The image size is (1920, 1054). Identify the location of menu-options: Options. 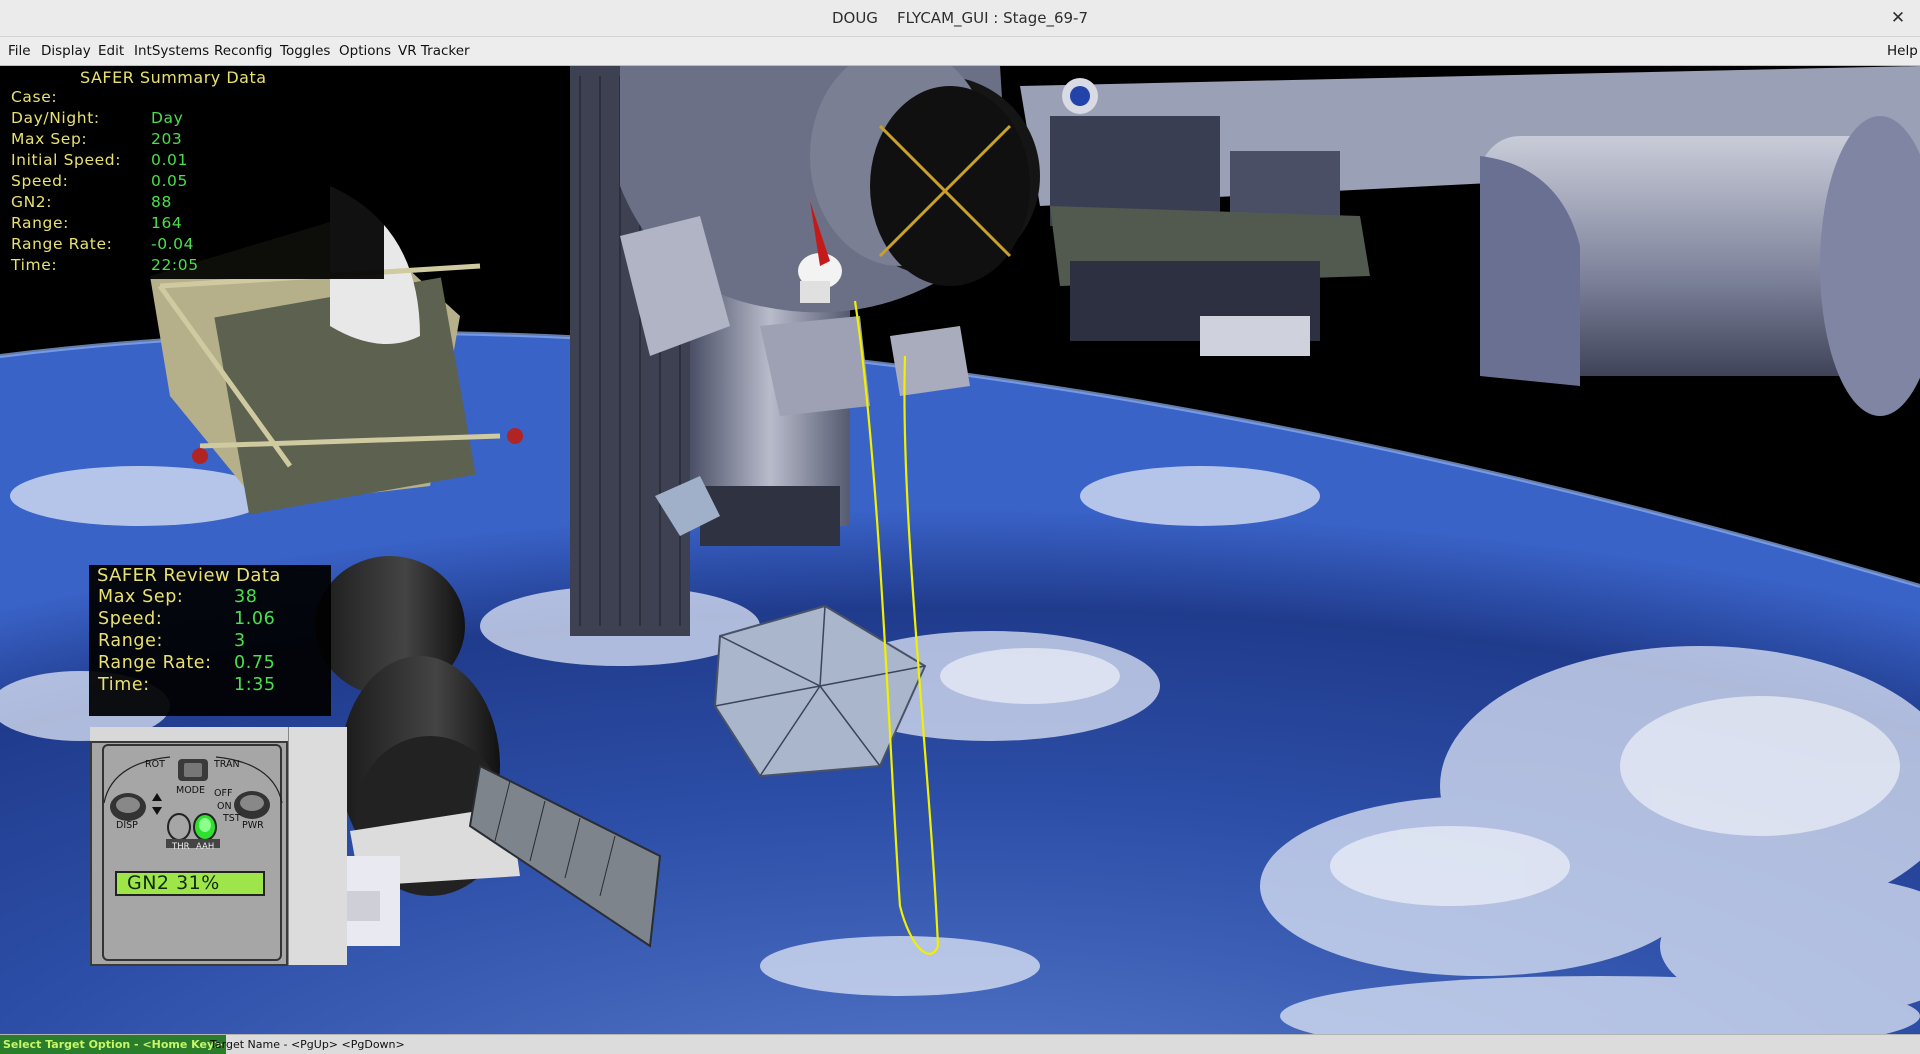
(365, 51).